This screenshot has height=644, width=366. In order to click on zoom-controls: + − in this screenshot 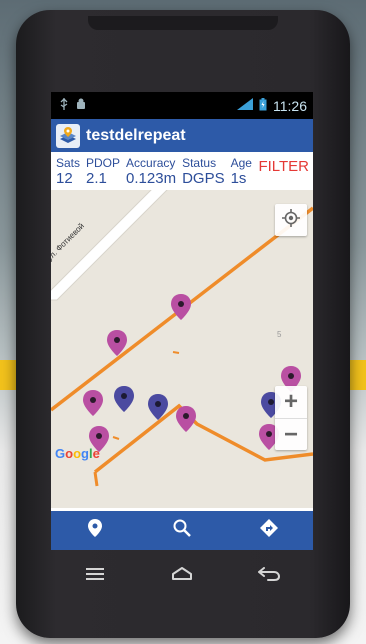, I will do `click(291, 418)`.